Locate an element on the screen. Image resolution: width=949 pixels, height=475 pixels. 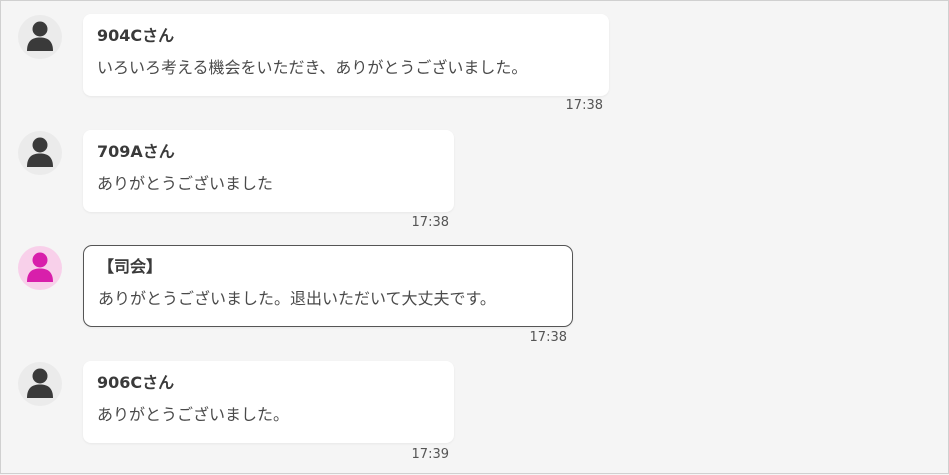
message-text: ありがとうございました。 is located at coordinates (193, 414).